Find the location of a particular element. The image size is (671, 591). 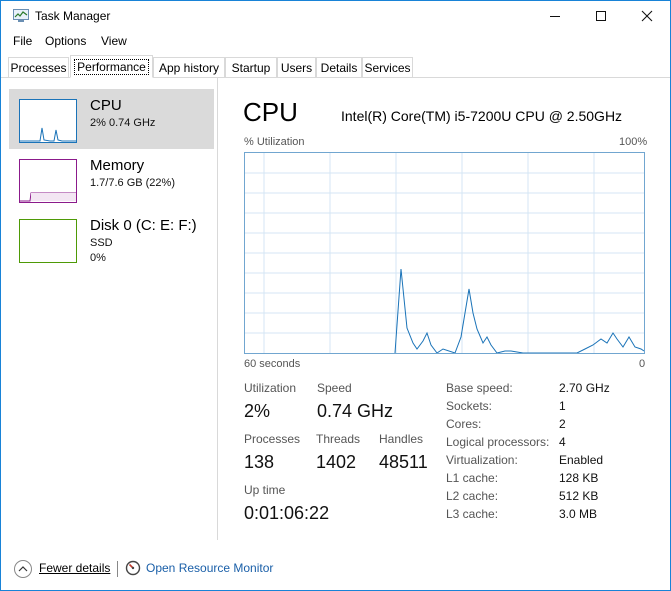

handles-value: 48511 is located at coordinates (403, 462).